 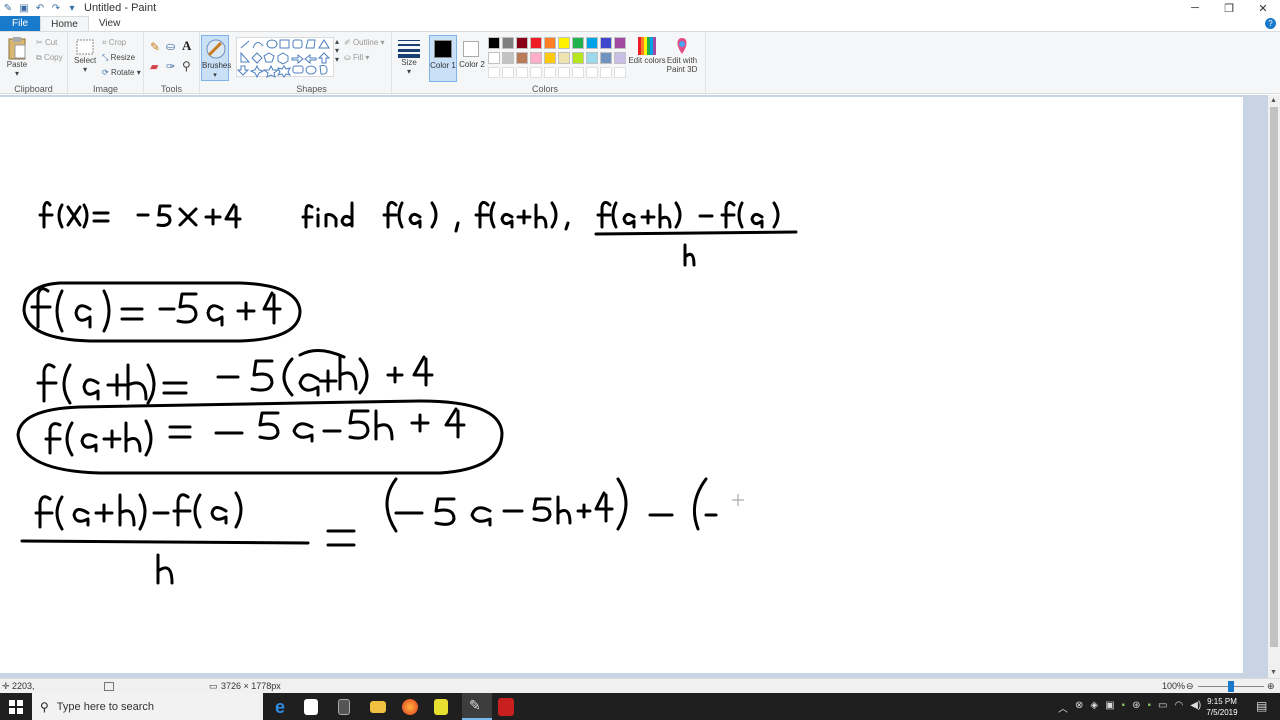 I want to click on tray-xbox-icon: ⊗, so click(x=1079, y=707).